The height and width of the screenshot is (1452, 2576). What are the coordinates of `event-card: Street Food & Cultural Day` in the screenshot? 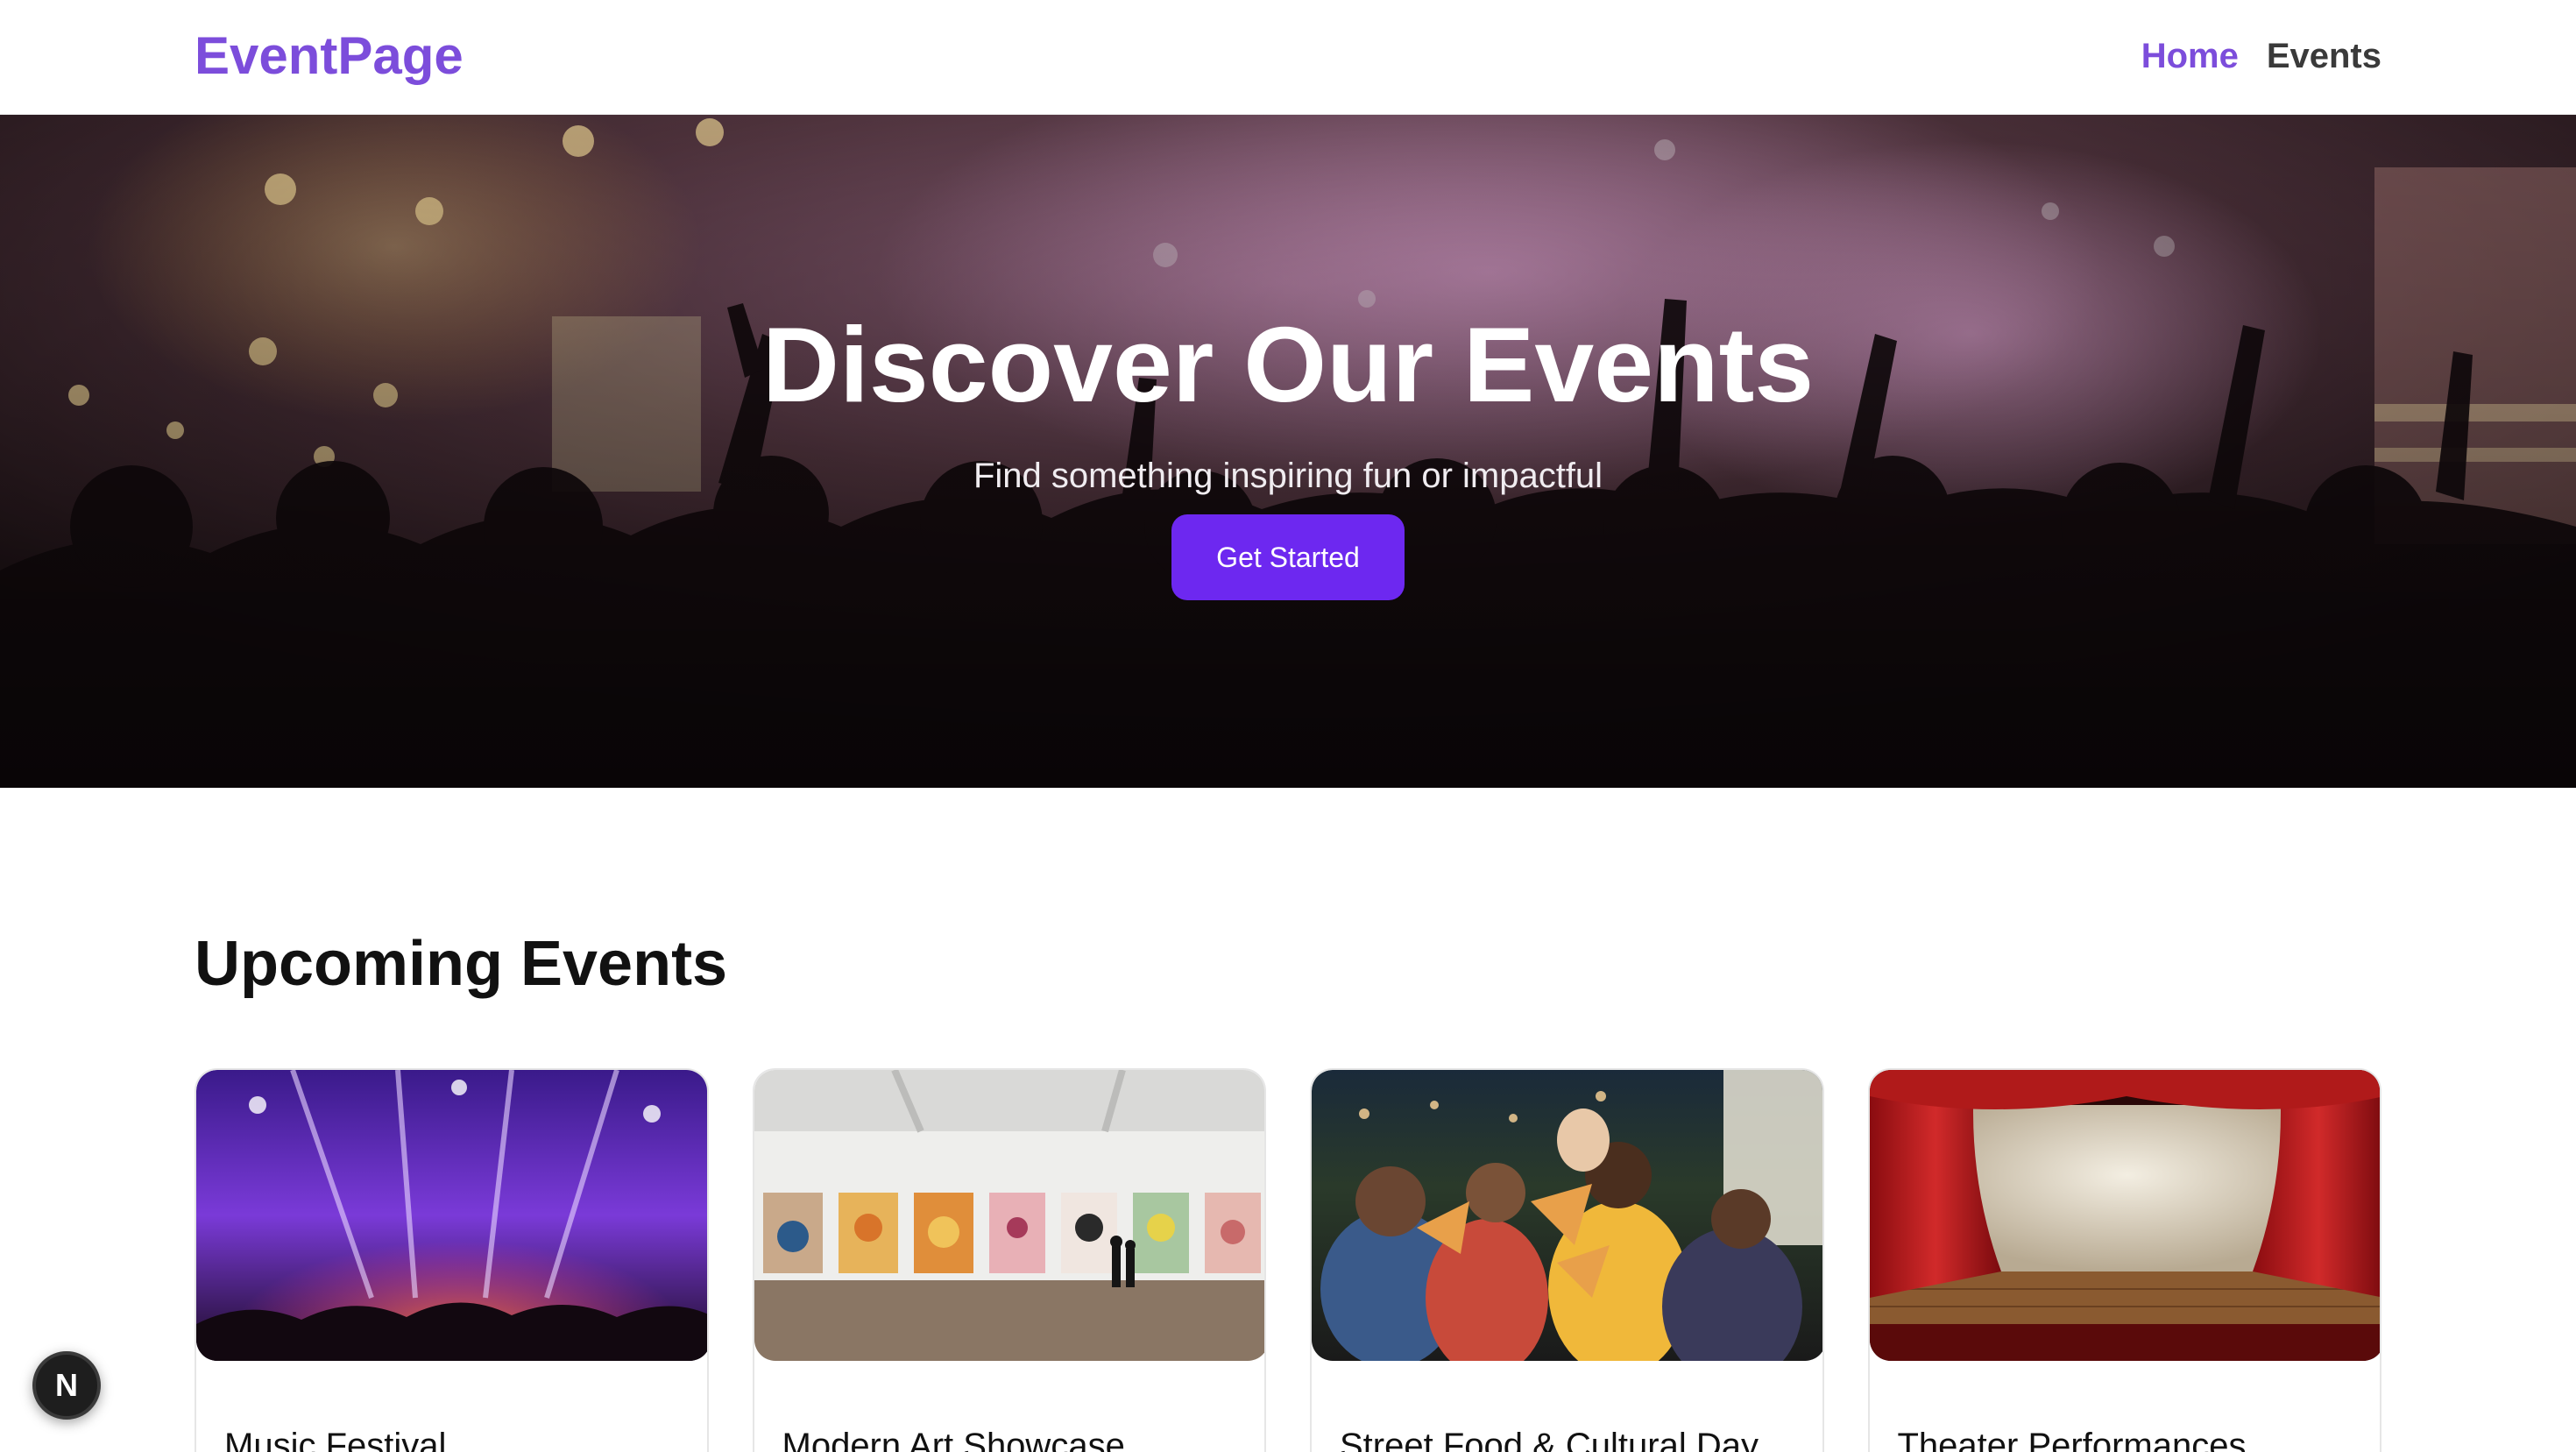 It's located at (1567, 1260).